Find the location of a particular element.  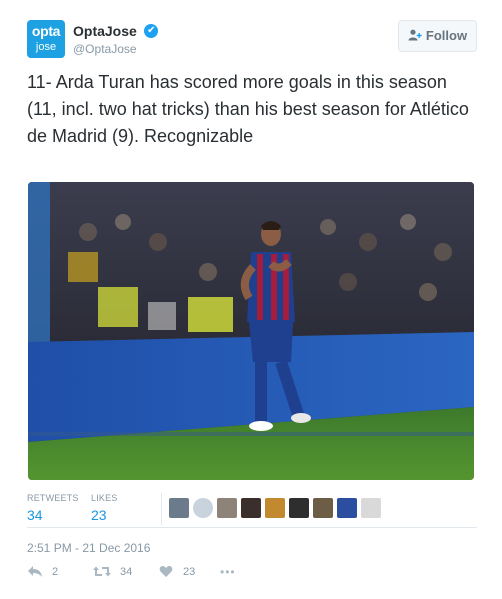

liker-avatars is located at coordinates (275, 508).